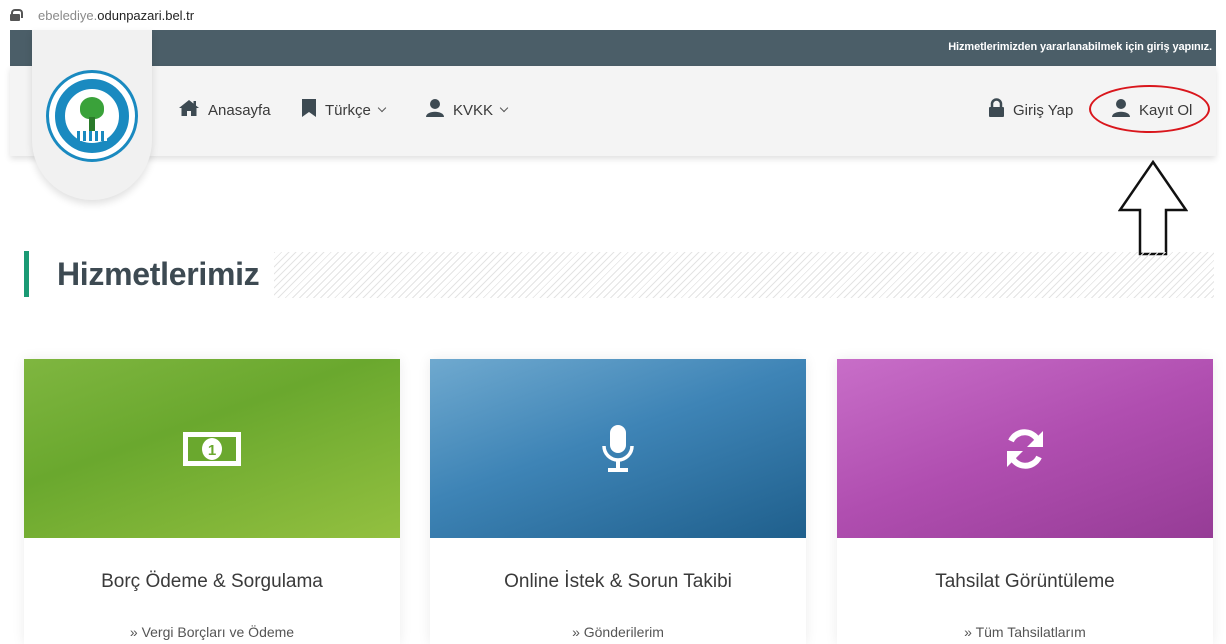  Describe the element at coordinates (68, 15) in the screenshot. I see `url-subdomain: ebelediye.` at that location.